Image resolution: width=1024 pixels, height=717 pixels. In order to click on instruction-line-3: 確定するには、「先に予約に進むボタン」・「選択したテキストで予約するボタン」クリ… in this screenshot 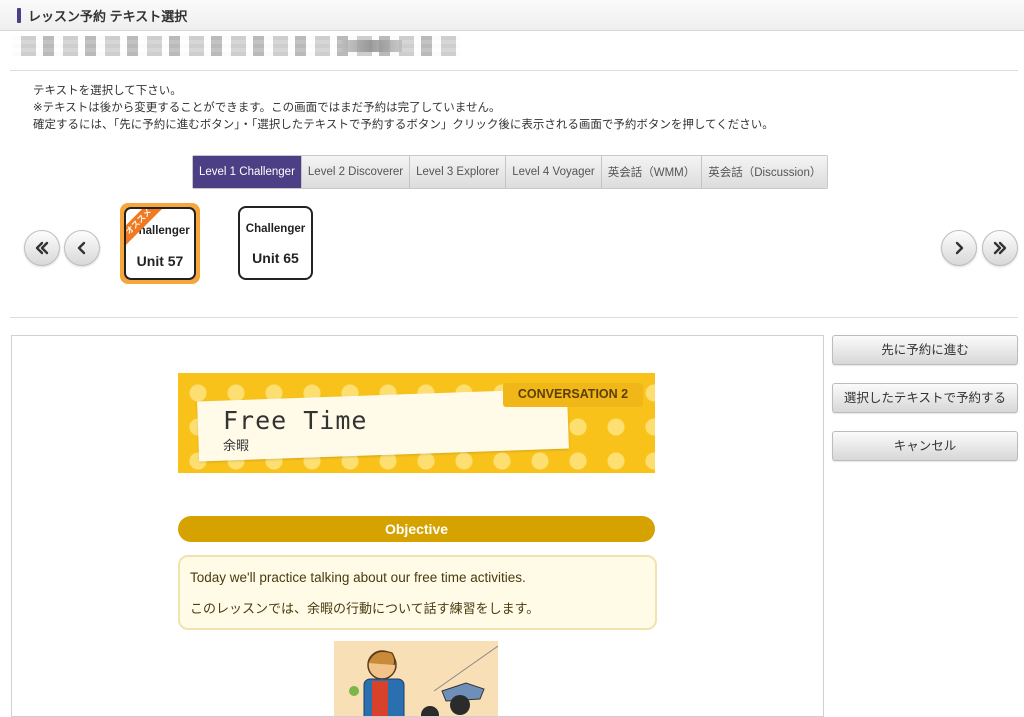, I will do `click(403, 125)`.